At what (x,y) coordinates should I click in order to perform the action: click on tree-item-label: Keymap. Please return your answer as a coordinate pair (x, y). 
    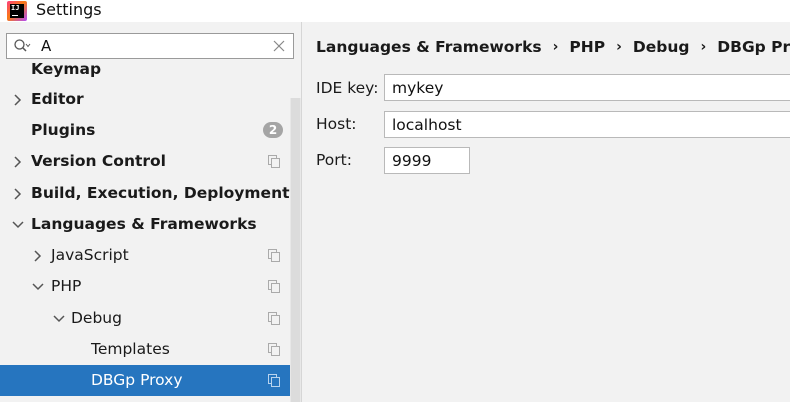
    Looking at the image, I should click on (66, 69).